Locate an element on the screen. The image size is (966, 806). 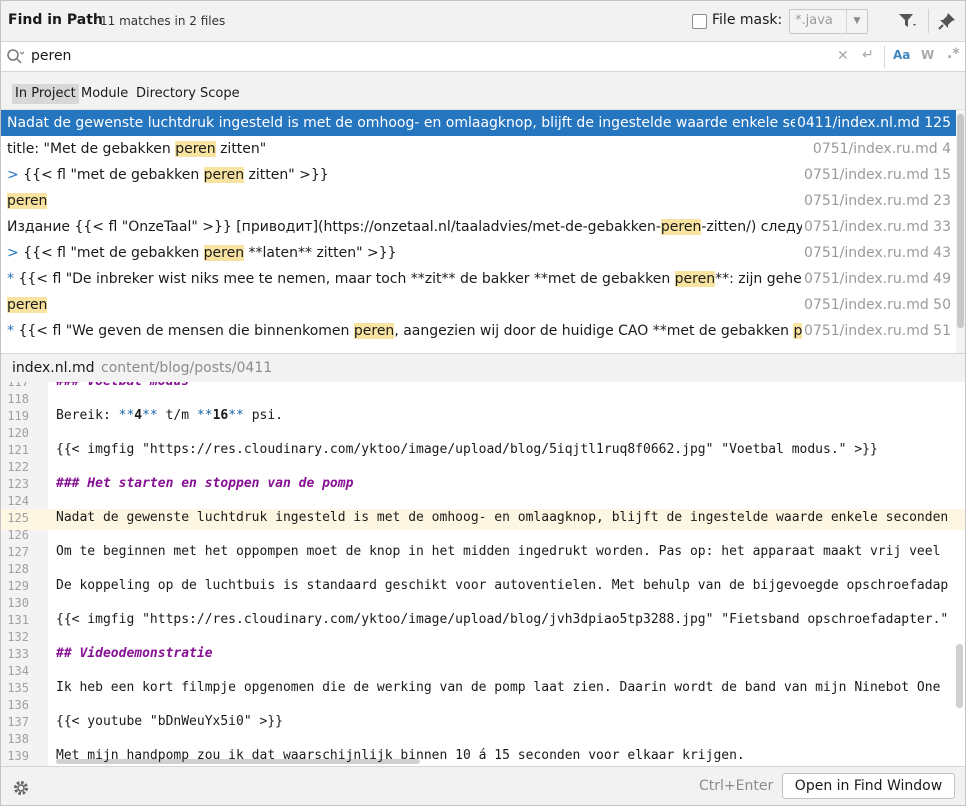
result-fragment: **laten** zitten" >}} is located at coordinates (320, 253).